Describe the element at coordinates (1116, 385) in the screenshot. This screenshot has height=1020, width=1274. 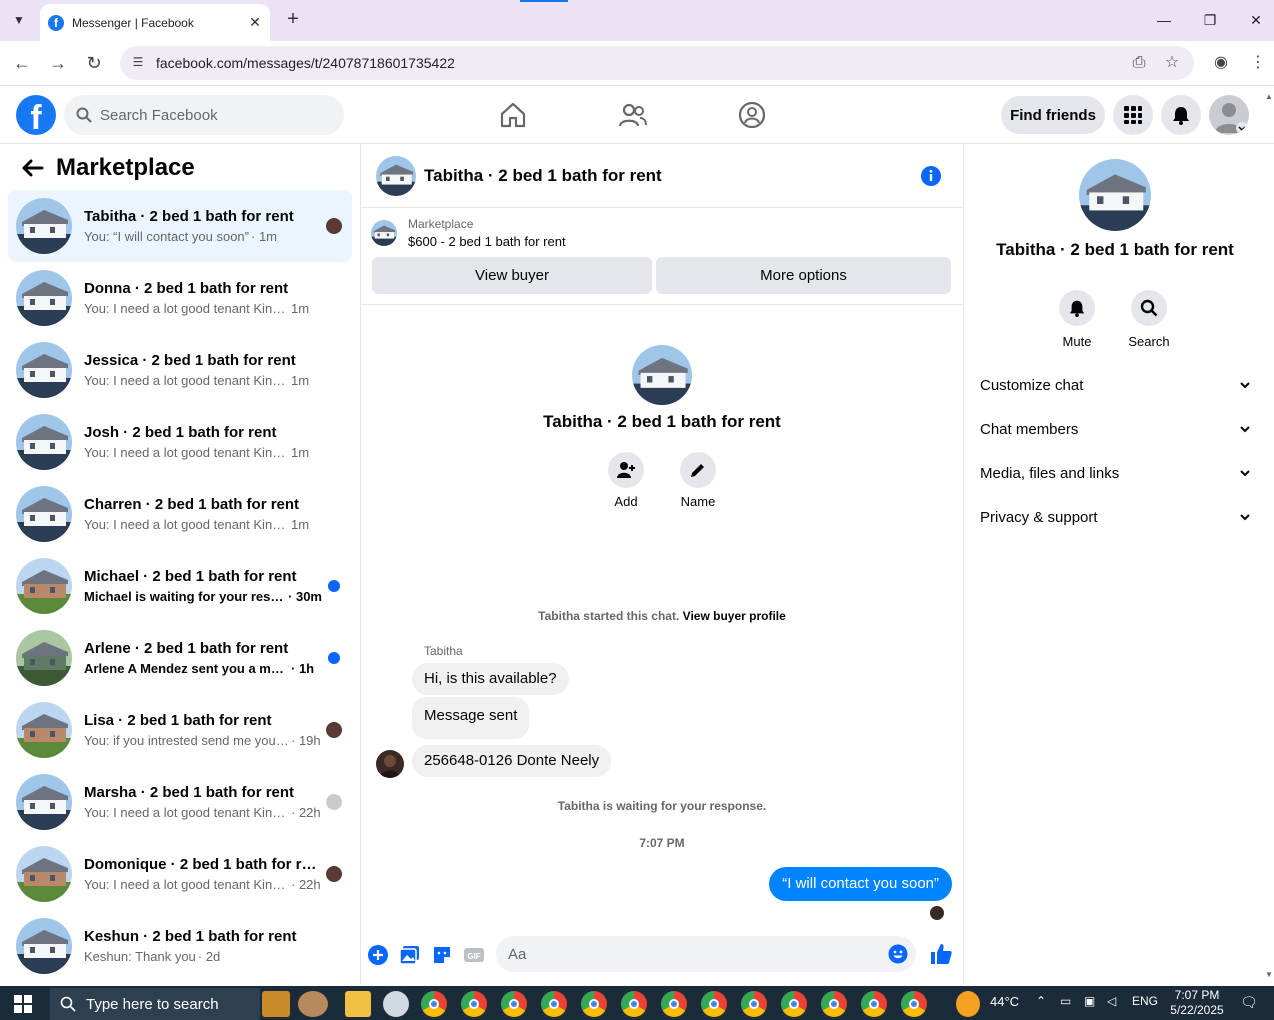
I see `customize-chat-section: Customize chat` at that location.